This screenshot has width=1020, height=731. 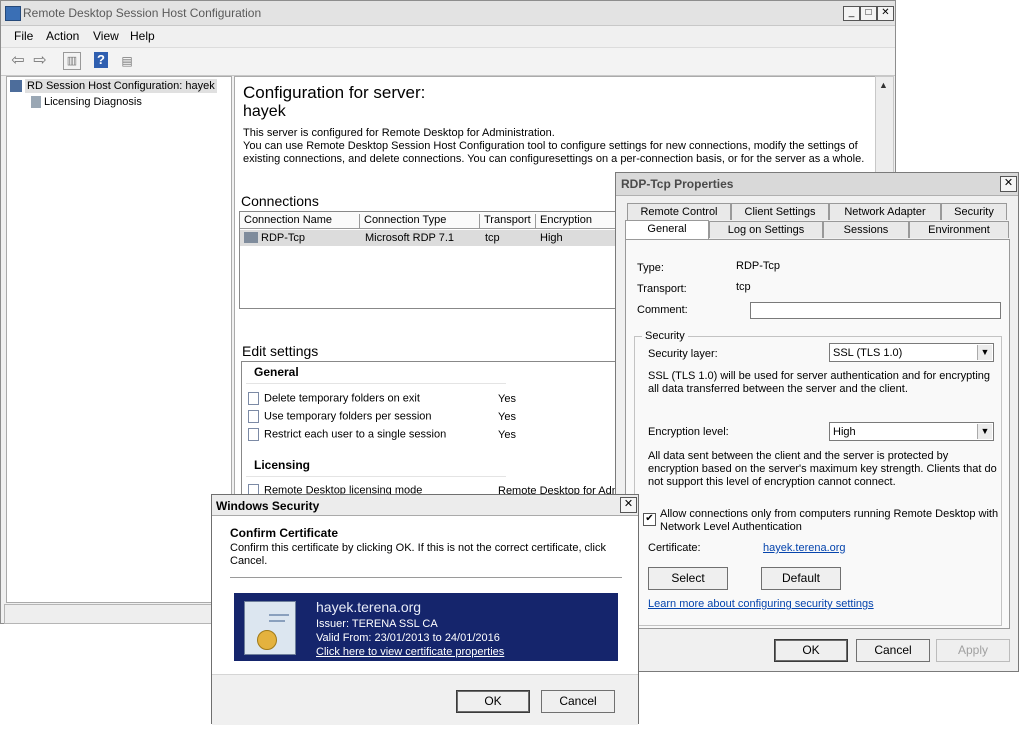 I want to click on tab-remote-control: Remote Control, so click(x=679, y=211).